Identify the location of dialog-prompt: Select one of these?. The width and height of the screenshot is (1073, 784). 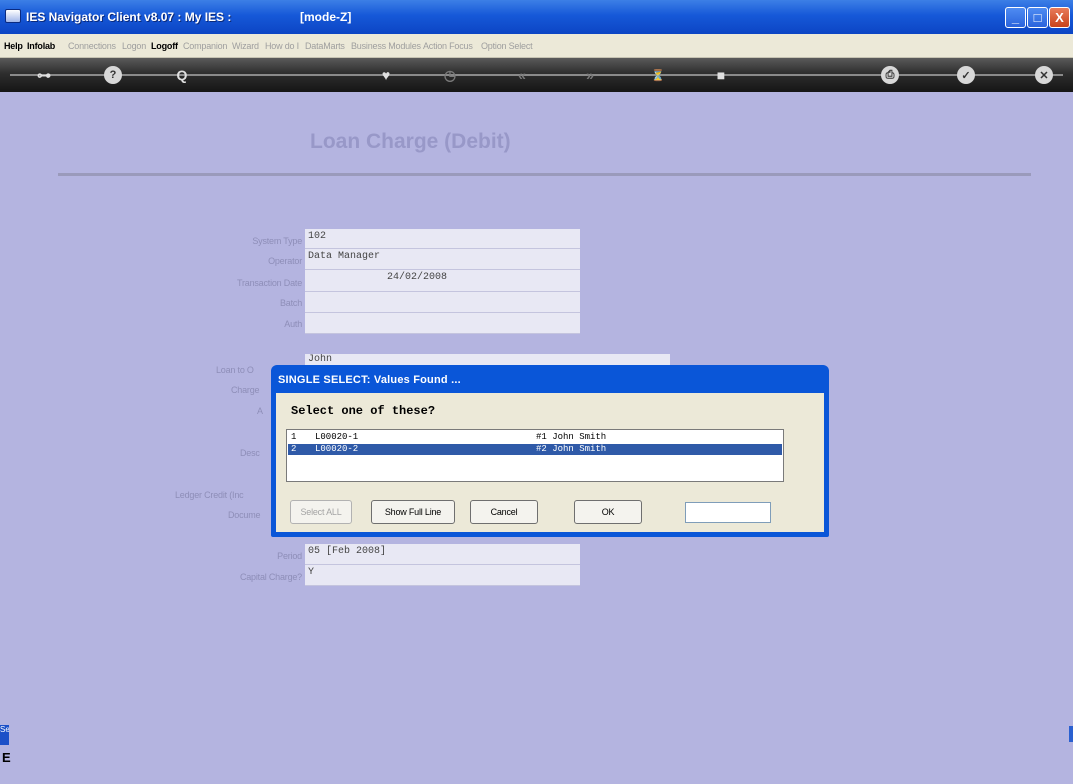
(363, 411).